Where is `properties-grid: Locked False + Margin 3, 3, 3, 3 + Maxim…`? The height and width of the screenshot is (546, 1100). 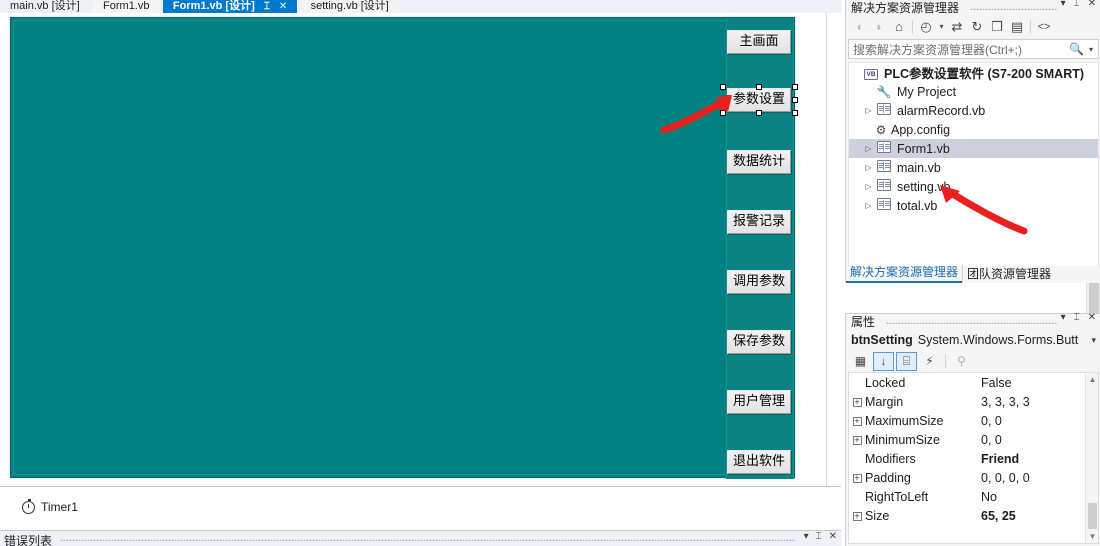
properties-grid: Locked False + Margin 3, 3, 3, 3 + Maxim… is located at coordinates (973, 458).